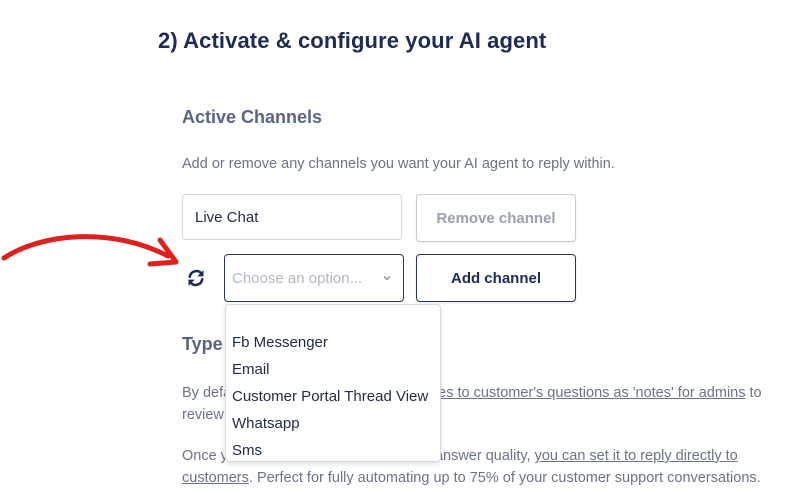  Describe the element at coordinates (352, 40) in the screenshot. I see `page-heading: 2) Activate & configure your AI agent` at that location.